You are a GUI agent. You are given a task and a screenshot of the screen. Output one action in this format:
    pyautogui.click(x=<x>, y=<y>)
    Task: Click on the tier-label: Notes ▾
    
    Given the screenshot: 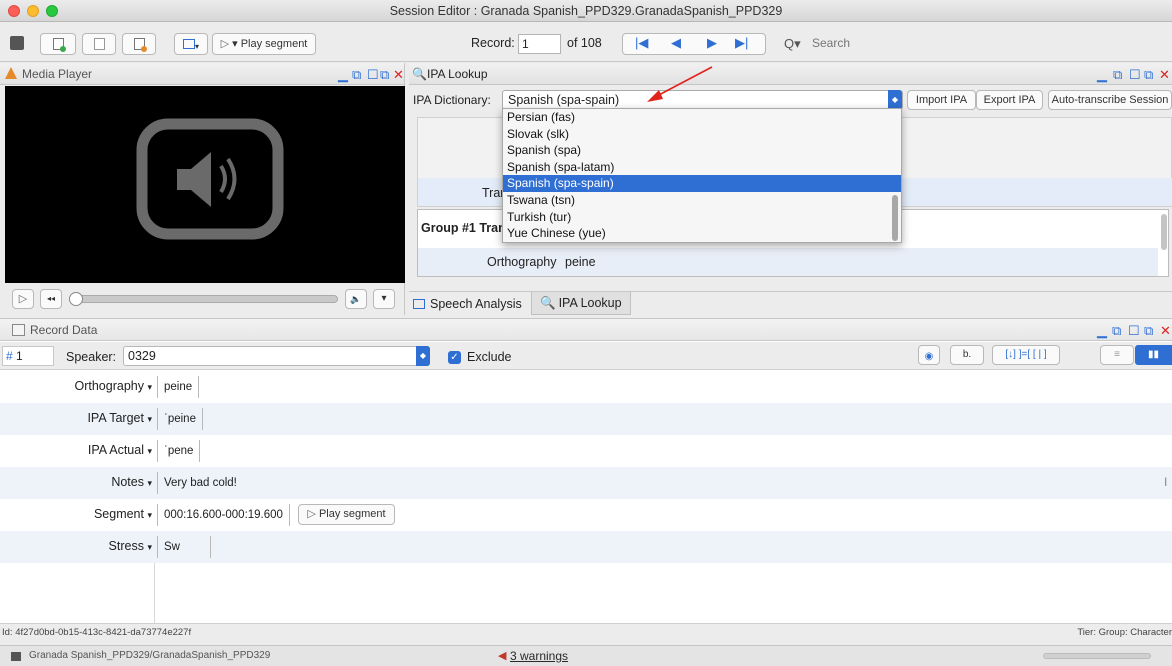 What is the action you would take?
    pyautogui.click(x=131, y=482)
    